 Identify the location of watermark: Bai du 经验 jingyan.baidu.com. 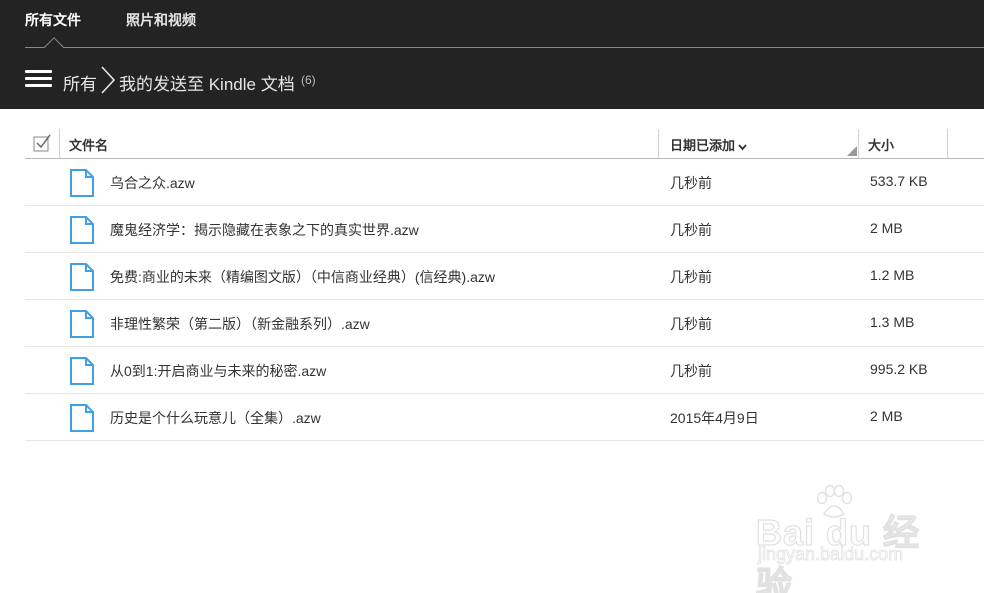
(852, 537).